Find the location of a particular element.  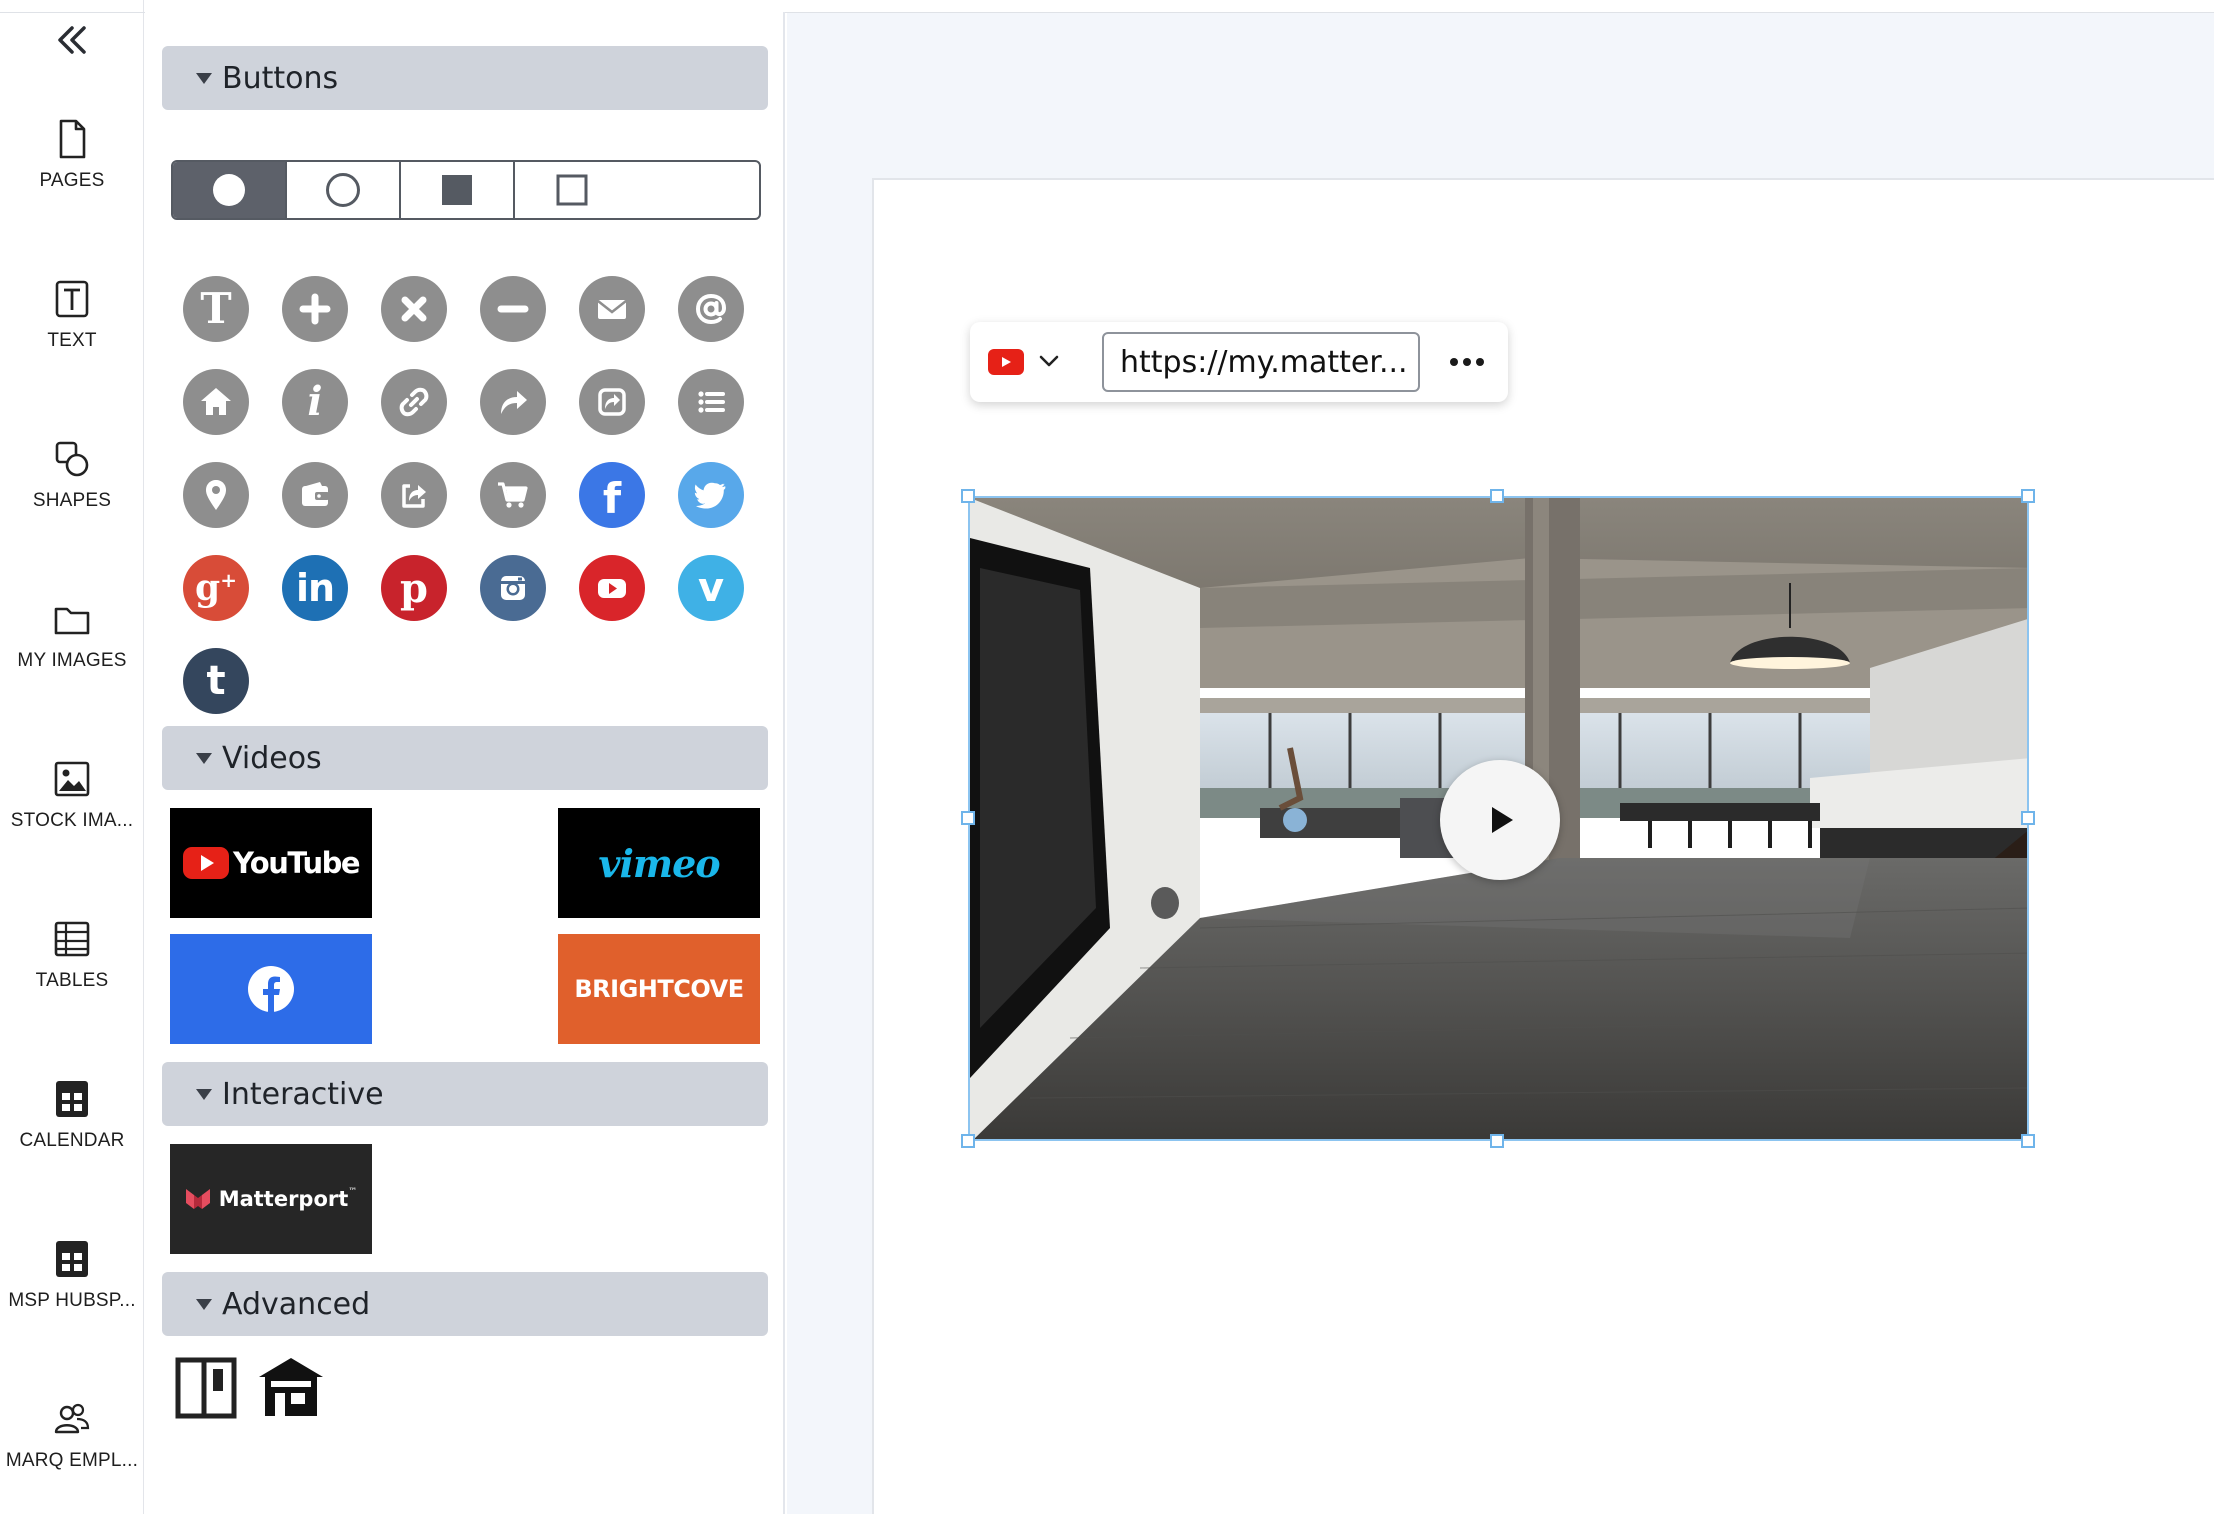

rail-item-my-images: MY IMAGES is located at coordinates (72, 658).